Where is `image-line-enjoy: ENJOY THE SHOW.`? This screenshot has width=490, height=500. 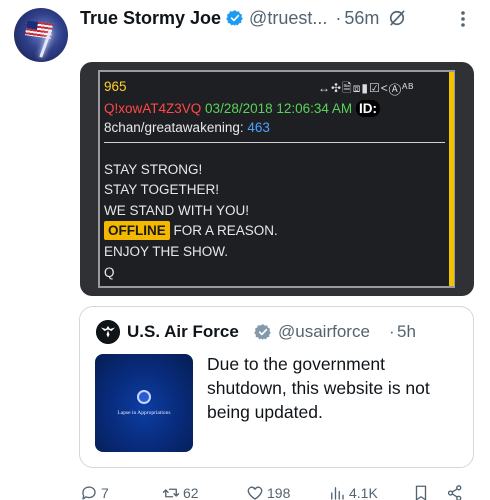 image-line-enjoy: ENJOY THE SHOW. is located at coordinates (166, 251).